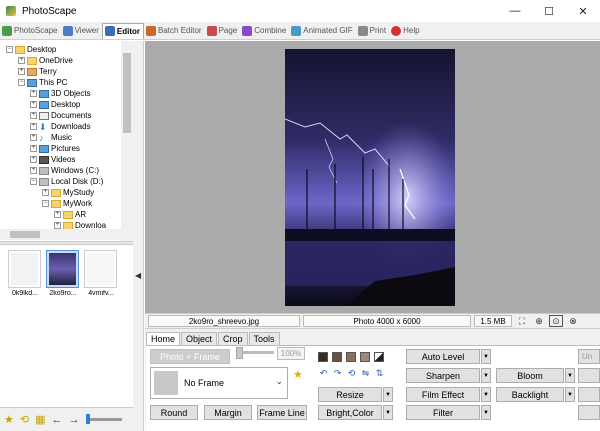 Image resolution: width=600 pixels, height=431 pixels. I want to click on tab-home: Home, so click(163, 338).